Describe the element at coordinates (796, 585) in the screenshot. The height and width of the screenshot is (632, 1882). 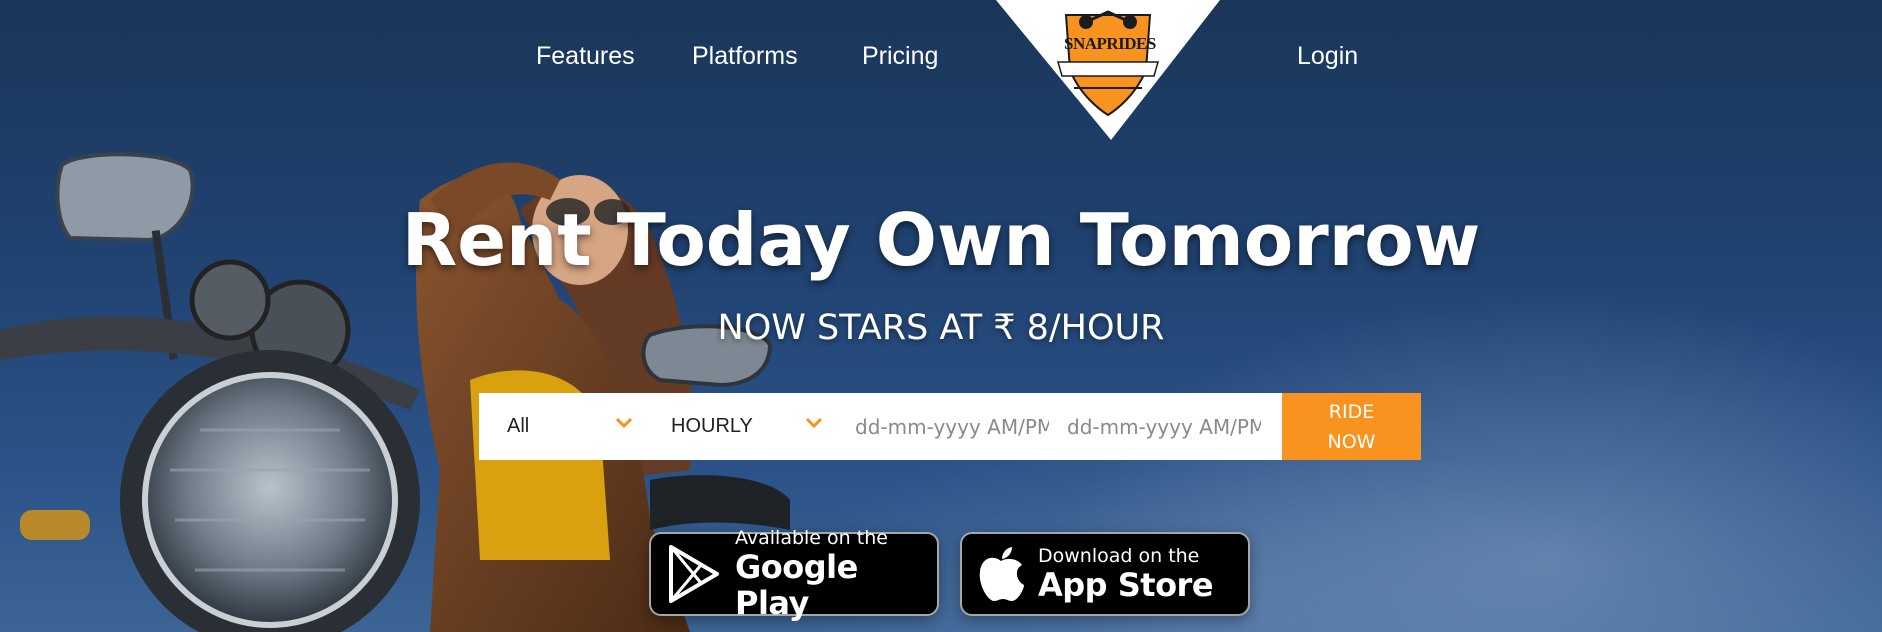
I see `google-play-big-text: Google Play` at that location.